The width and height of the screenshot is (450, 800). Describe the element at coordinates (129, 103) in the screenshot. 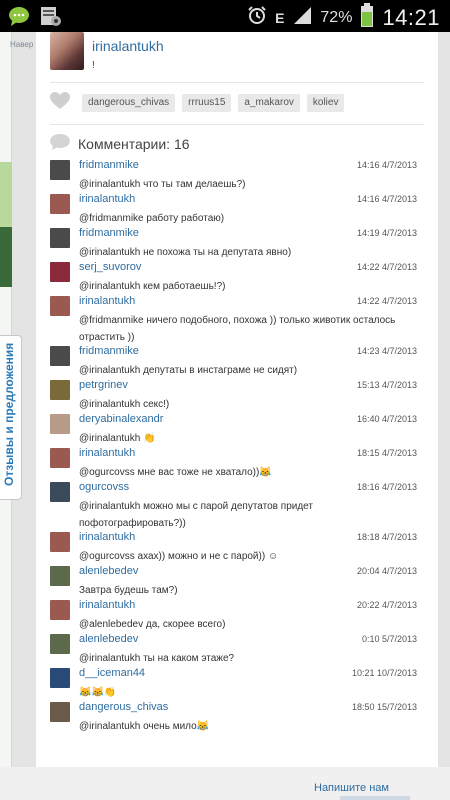

I see `like-user-tag: dangerous_chivas` at that location.